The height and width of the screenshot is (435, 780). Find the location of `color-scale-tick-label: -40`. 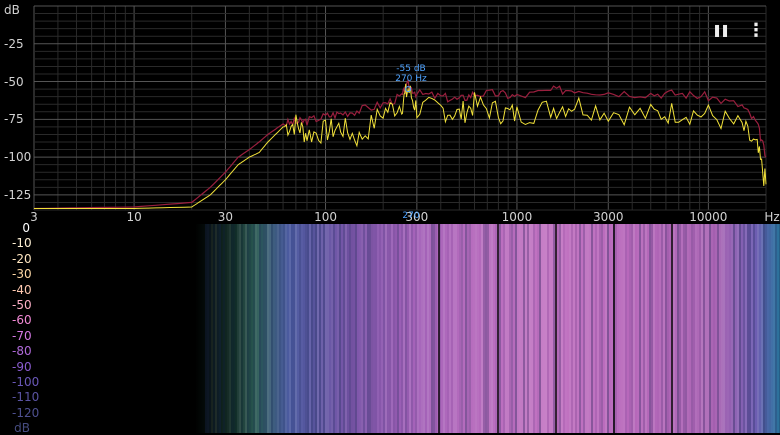

color-scale-tick-label: -40 is located at coordinates (22, 289).